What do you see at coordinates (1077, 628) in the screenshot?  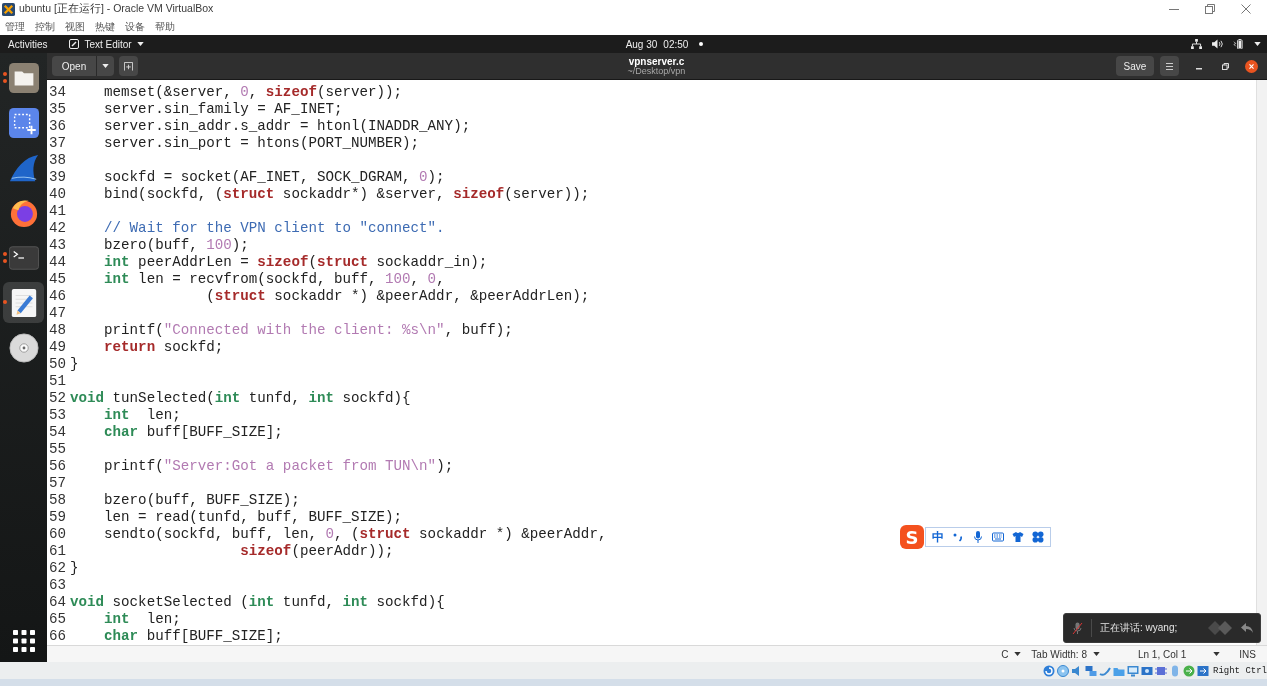 I see `muted-mic-icon` at bounding box center [1077, 628].